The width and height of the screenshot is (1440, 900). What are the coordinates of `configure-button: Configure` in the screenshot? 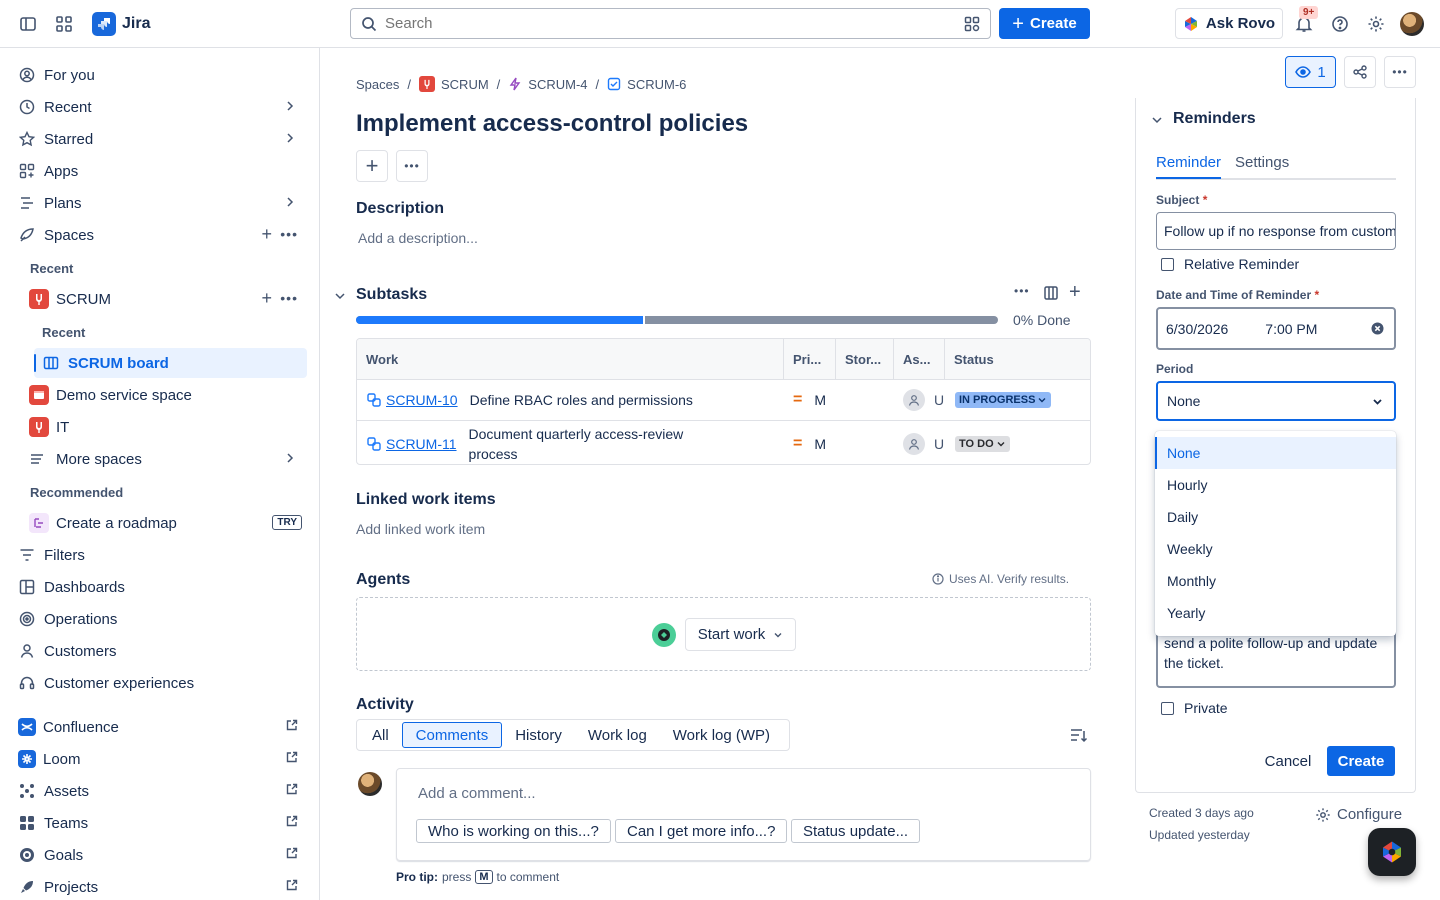 It's located at (1358, 814).